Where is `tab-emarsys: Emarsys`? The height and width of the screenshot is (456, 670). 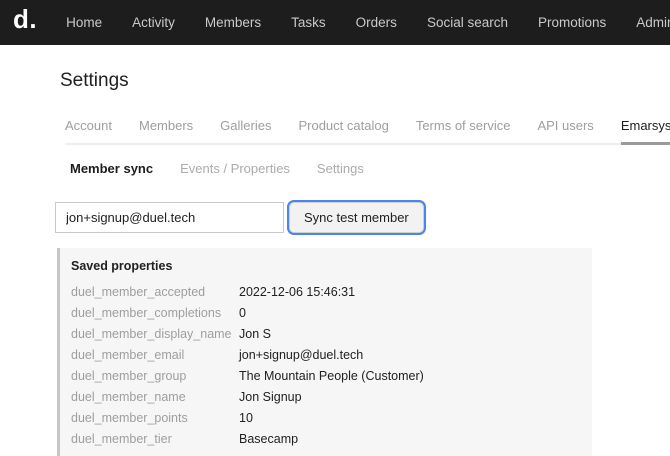
tab-emarsys: Emarsys is located at coordinates (645, 129).